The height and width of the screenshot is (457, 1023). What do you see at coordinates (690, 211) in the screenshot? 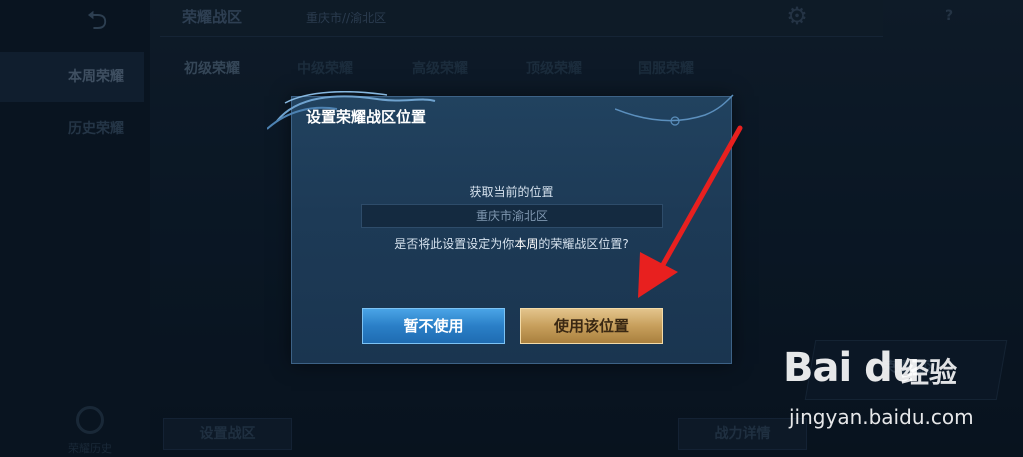
I see `annotation-arrow-icon` at bounding box center [690, 211].